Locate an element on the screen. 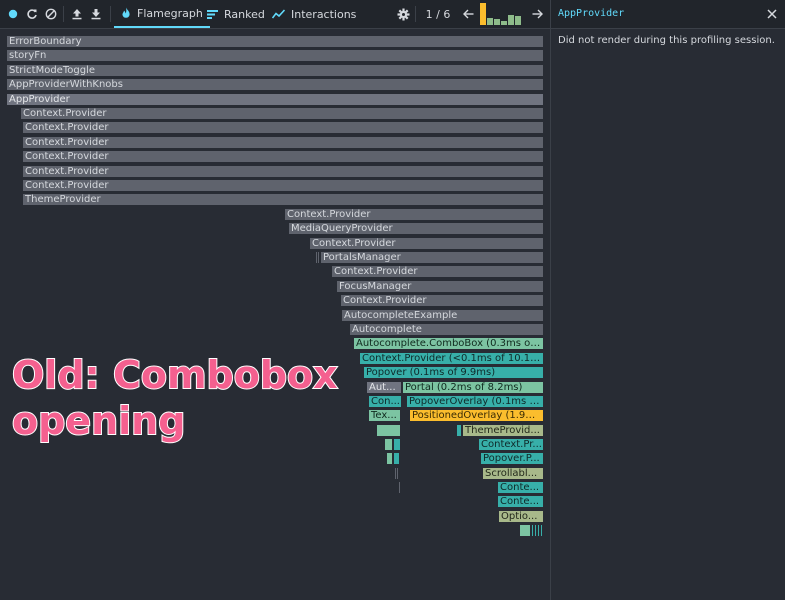 The height and width of the screenshot is (600, 785). record-icon is located at coordinates (13, 14).